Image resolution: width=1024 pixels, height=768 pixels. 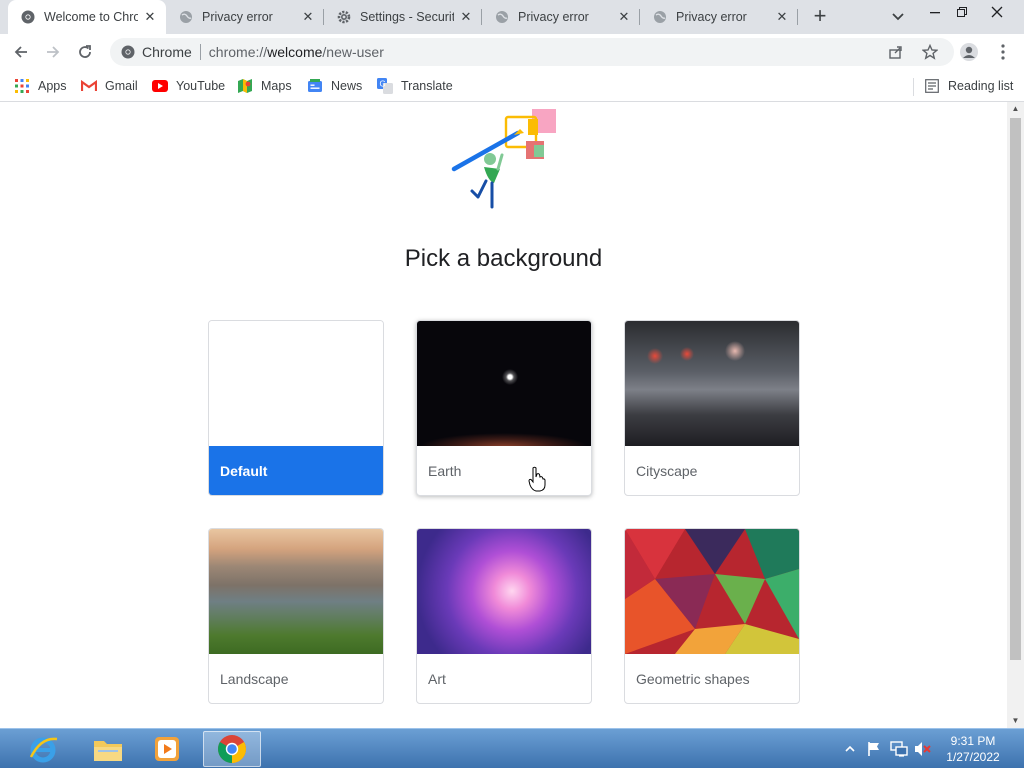 What do you see at coordinates (969, 52) in the screenshot?
I see `profile-avatar-button` at bounding box center [969, 52].